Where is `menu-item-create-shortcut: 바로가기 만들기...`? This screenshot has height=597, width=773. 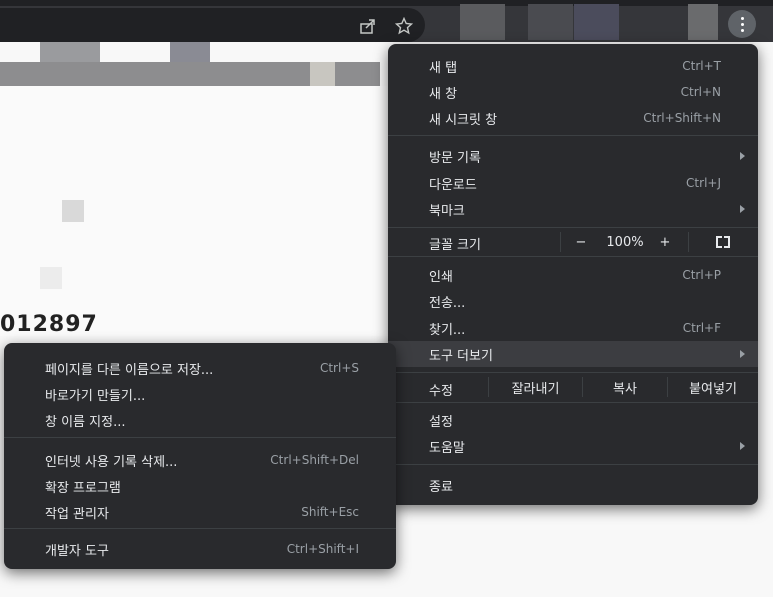
menu-item-create-shortcut: 바로가기 만들기... is located at coordinates (200, 394).